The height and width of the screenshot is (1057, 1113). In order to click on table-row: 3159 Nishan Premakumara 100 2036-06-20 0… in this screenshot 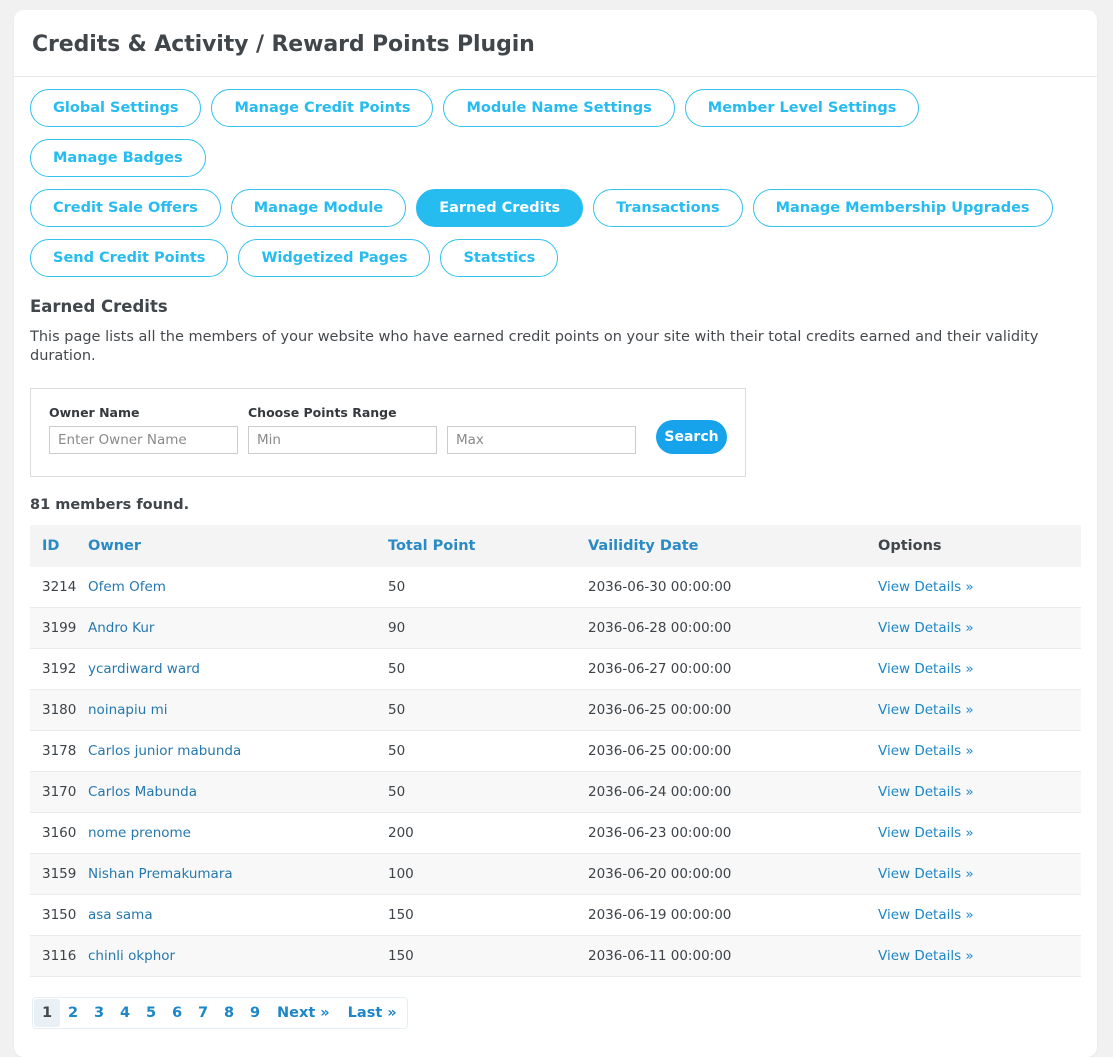, I will do `click(555, 874)`.